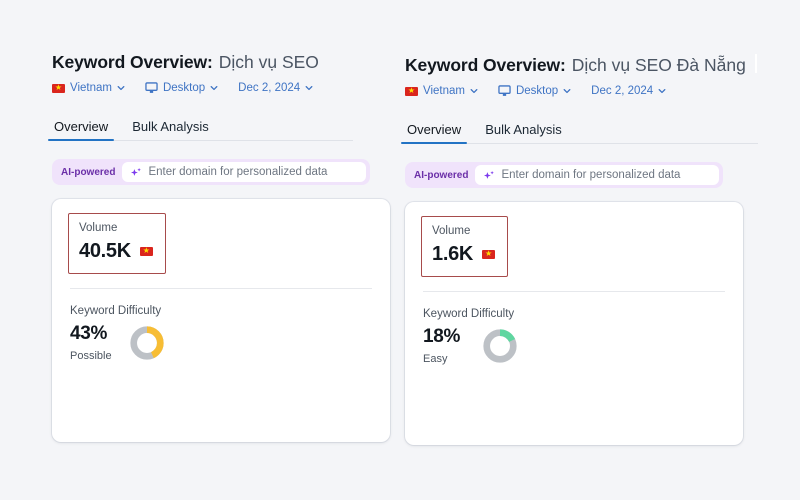 This screenshot has width=800, height=500. Describe the element at coordinates (268, 62) in the screenshot. I see `page-title-keyword: Dịch vụ SEO` at that location.